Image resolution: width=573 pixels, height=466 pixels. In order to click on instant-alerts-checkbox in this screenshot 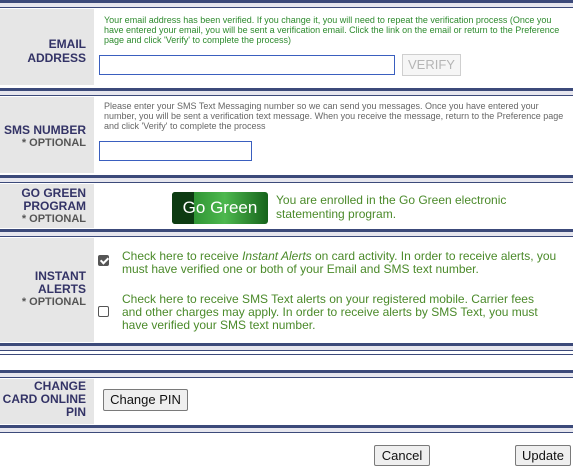, I will do `click(103, 260)`.